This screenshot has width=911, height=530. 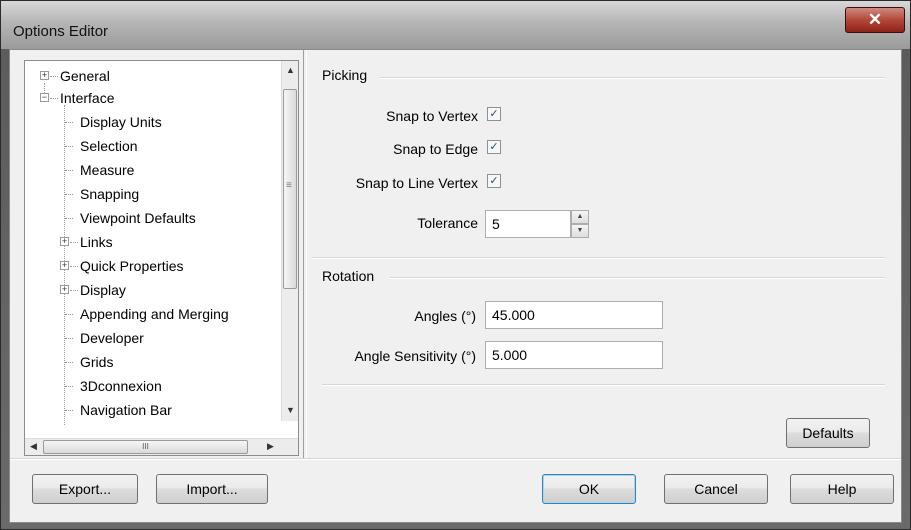 I want to click on tree-item-label: Measure, so click(x=107, y=170).